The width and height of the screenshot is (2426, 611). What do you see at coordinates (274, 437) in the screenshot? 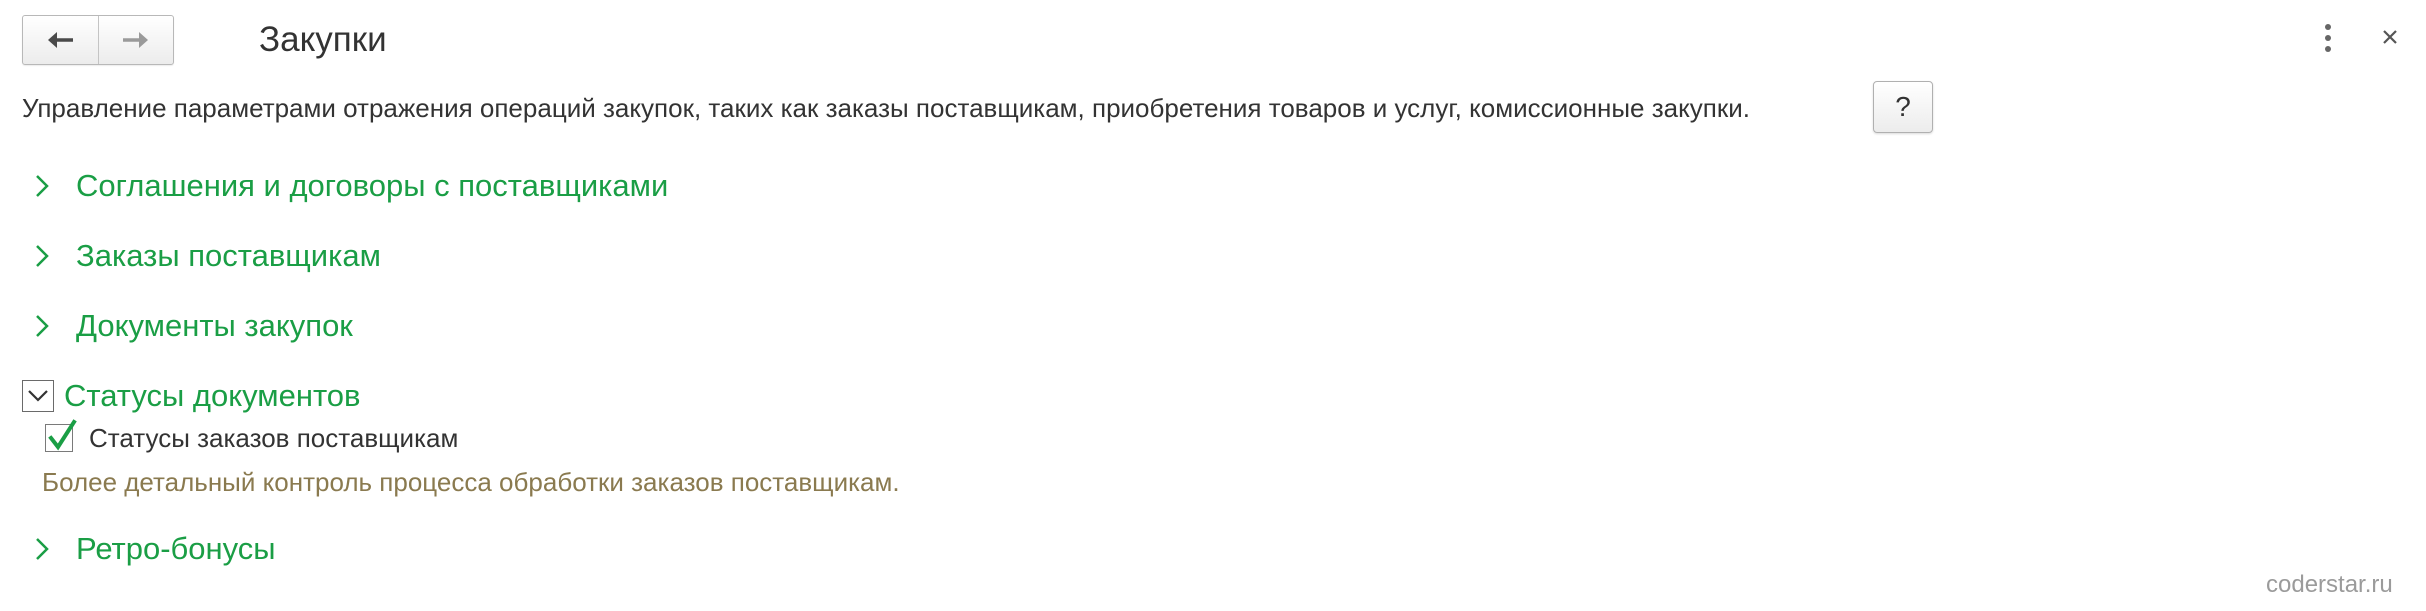
I see `checkbox-label: Статусы заказов поставщикам` at bounding box center [274, 437].